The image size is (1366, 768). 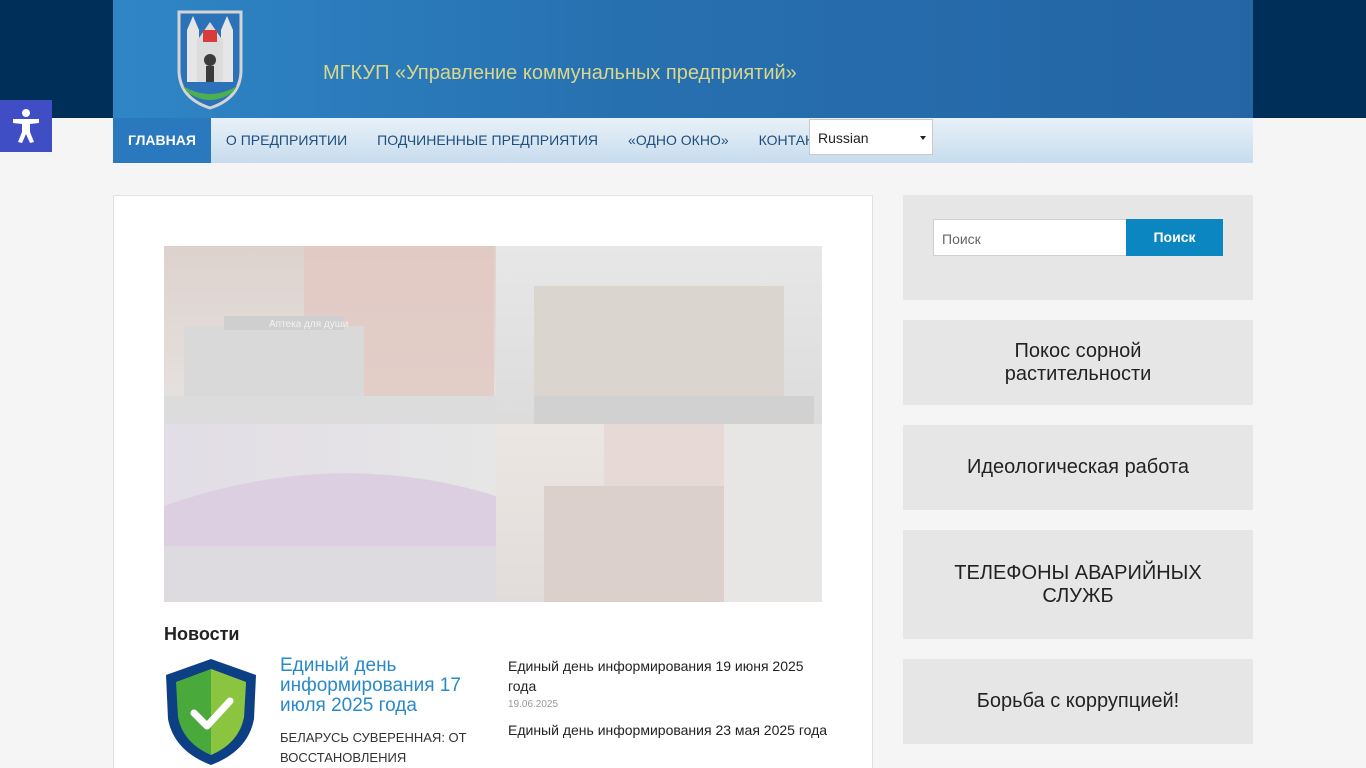 I want to click on search-widget: Поиск Поиск, so click(x=1078, y=247).